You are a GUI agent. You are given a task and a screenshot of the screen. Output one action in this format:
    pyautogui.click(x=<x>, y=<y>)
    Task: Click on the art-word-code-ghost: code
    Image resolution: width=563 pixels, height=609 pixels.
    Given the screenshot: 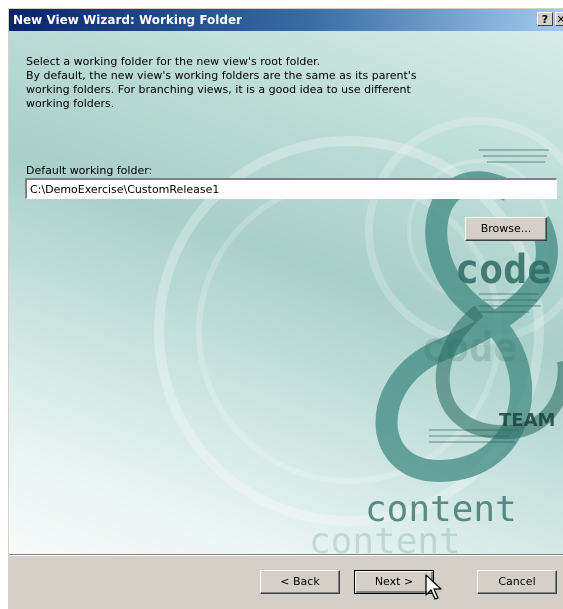 What is the action you would take?
    pyautogui.click(x=469, y=348)
    